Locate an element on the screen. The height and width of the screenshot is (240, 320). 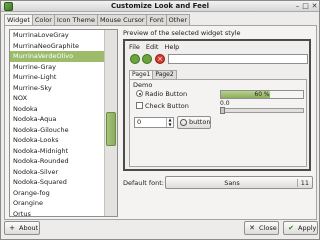
preview-menubar: File Edit Help is located at coordinates (154, 47).